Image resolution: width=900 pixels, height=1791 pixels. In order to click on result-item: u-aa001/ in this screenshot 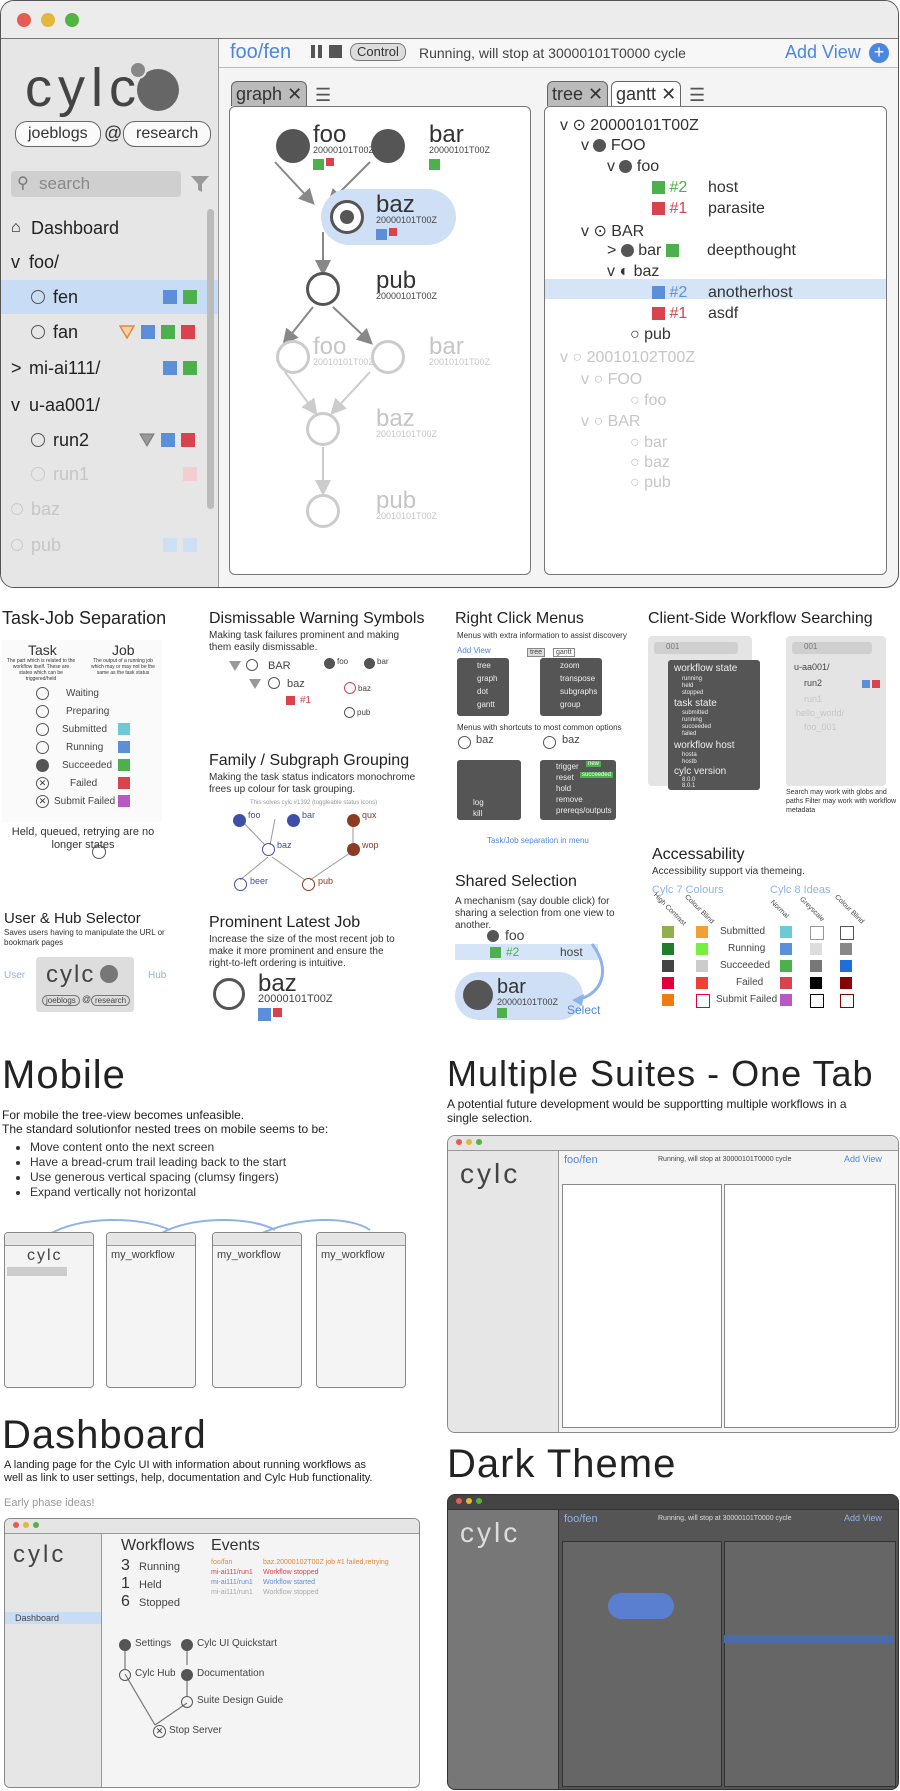, I will do `click(812, 667)`.